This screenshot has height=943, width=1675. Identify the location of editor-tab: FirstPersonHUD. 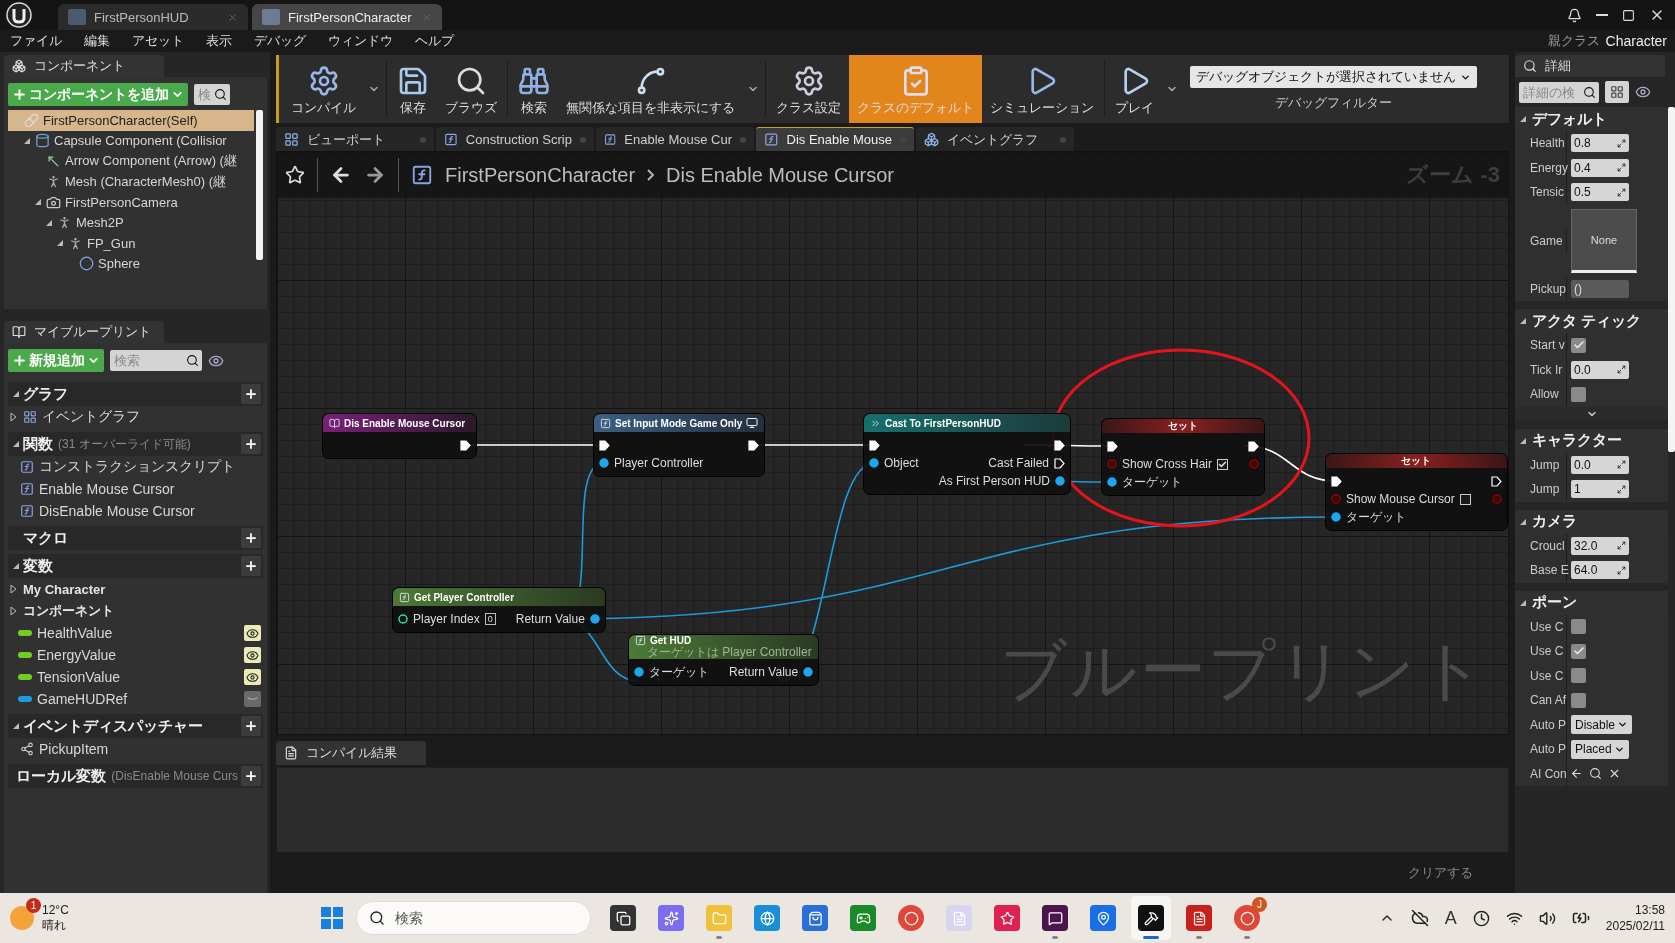
(153, 17).